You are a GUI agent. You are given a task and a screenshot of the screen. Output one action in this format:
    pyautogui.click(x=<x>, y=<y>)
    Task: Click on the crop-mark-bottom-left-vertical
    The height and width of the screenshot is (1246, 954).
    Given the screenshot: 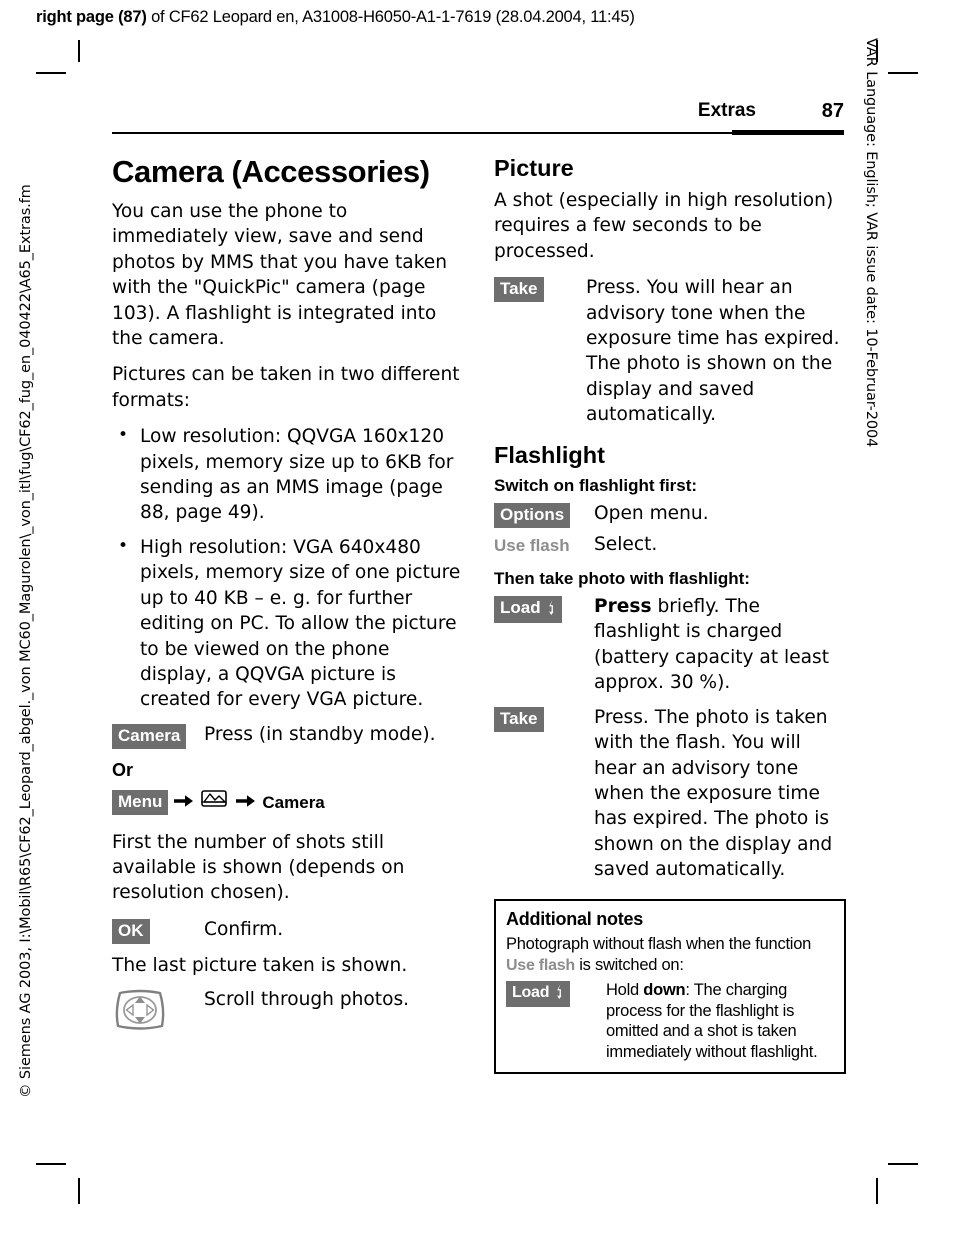 What is the action you would take?
    pyautogui.click(x=79, y=1191)
    